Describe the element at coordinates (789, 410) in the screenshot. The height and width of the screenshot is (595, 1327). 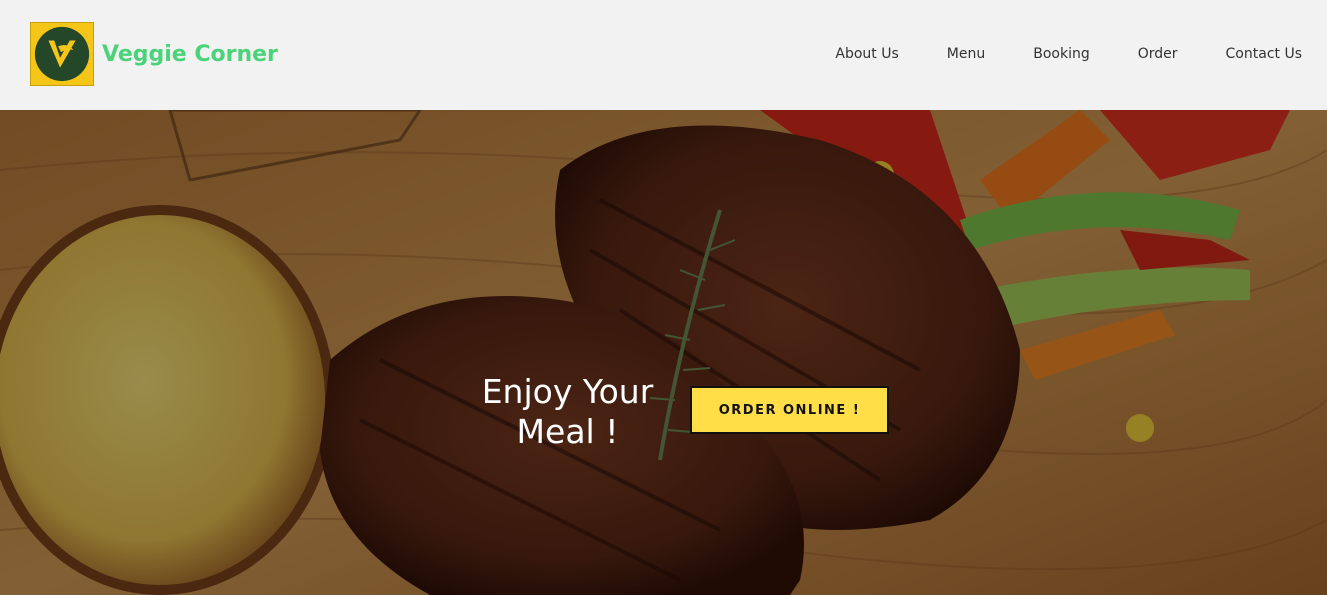
I see `order-online-button: ORDER ONLINE !` at that location.